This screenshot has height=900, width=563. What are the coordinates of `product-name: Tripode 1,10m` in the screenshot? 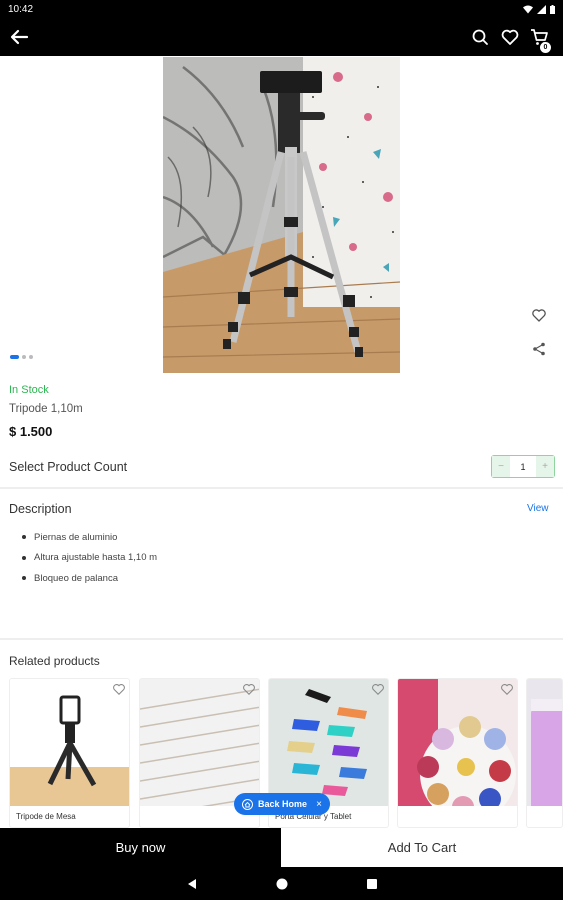 It's located at (46, 409).